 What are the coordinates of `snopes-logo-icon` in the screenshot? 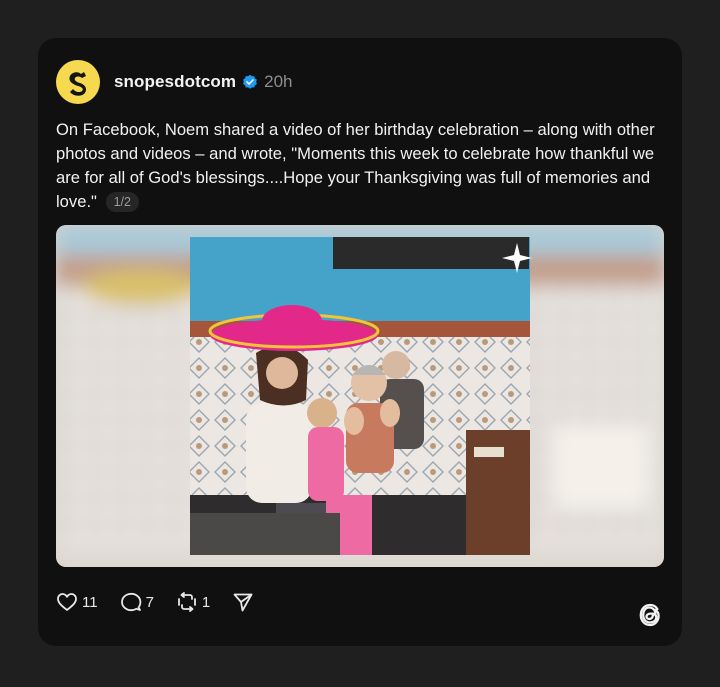 It's located at (78, 84).